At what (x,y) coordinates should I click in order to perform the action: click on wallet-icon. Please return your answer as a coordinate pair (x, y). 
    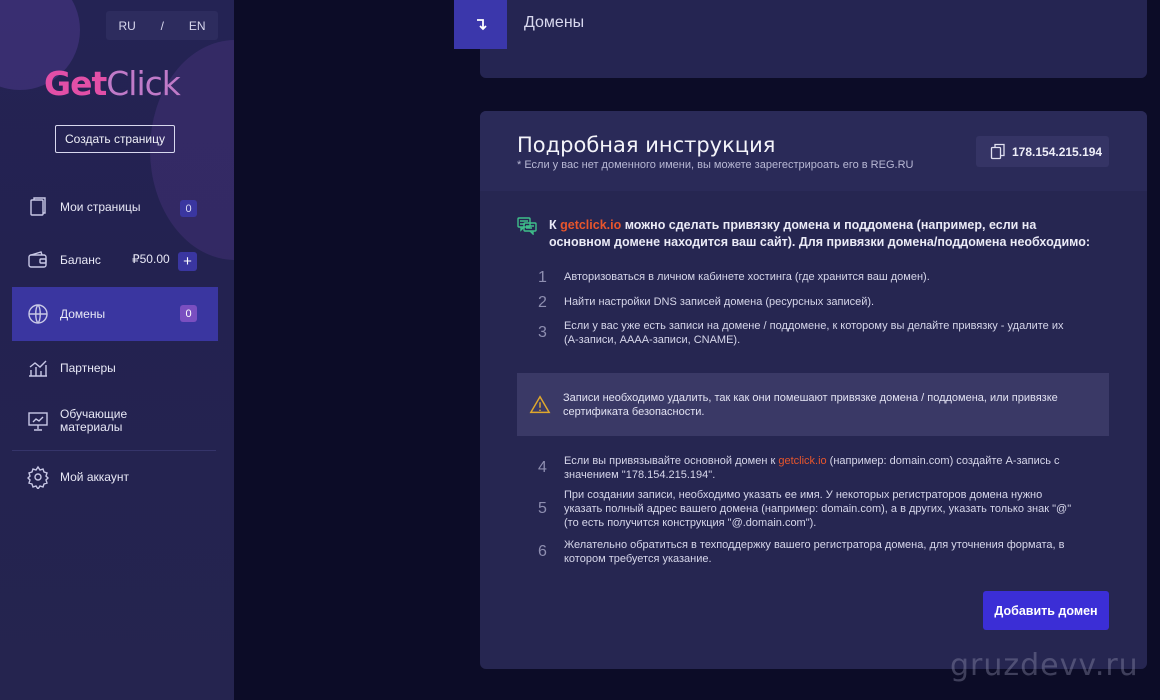
    Looking at the image, I should click on (37, 259).